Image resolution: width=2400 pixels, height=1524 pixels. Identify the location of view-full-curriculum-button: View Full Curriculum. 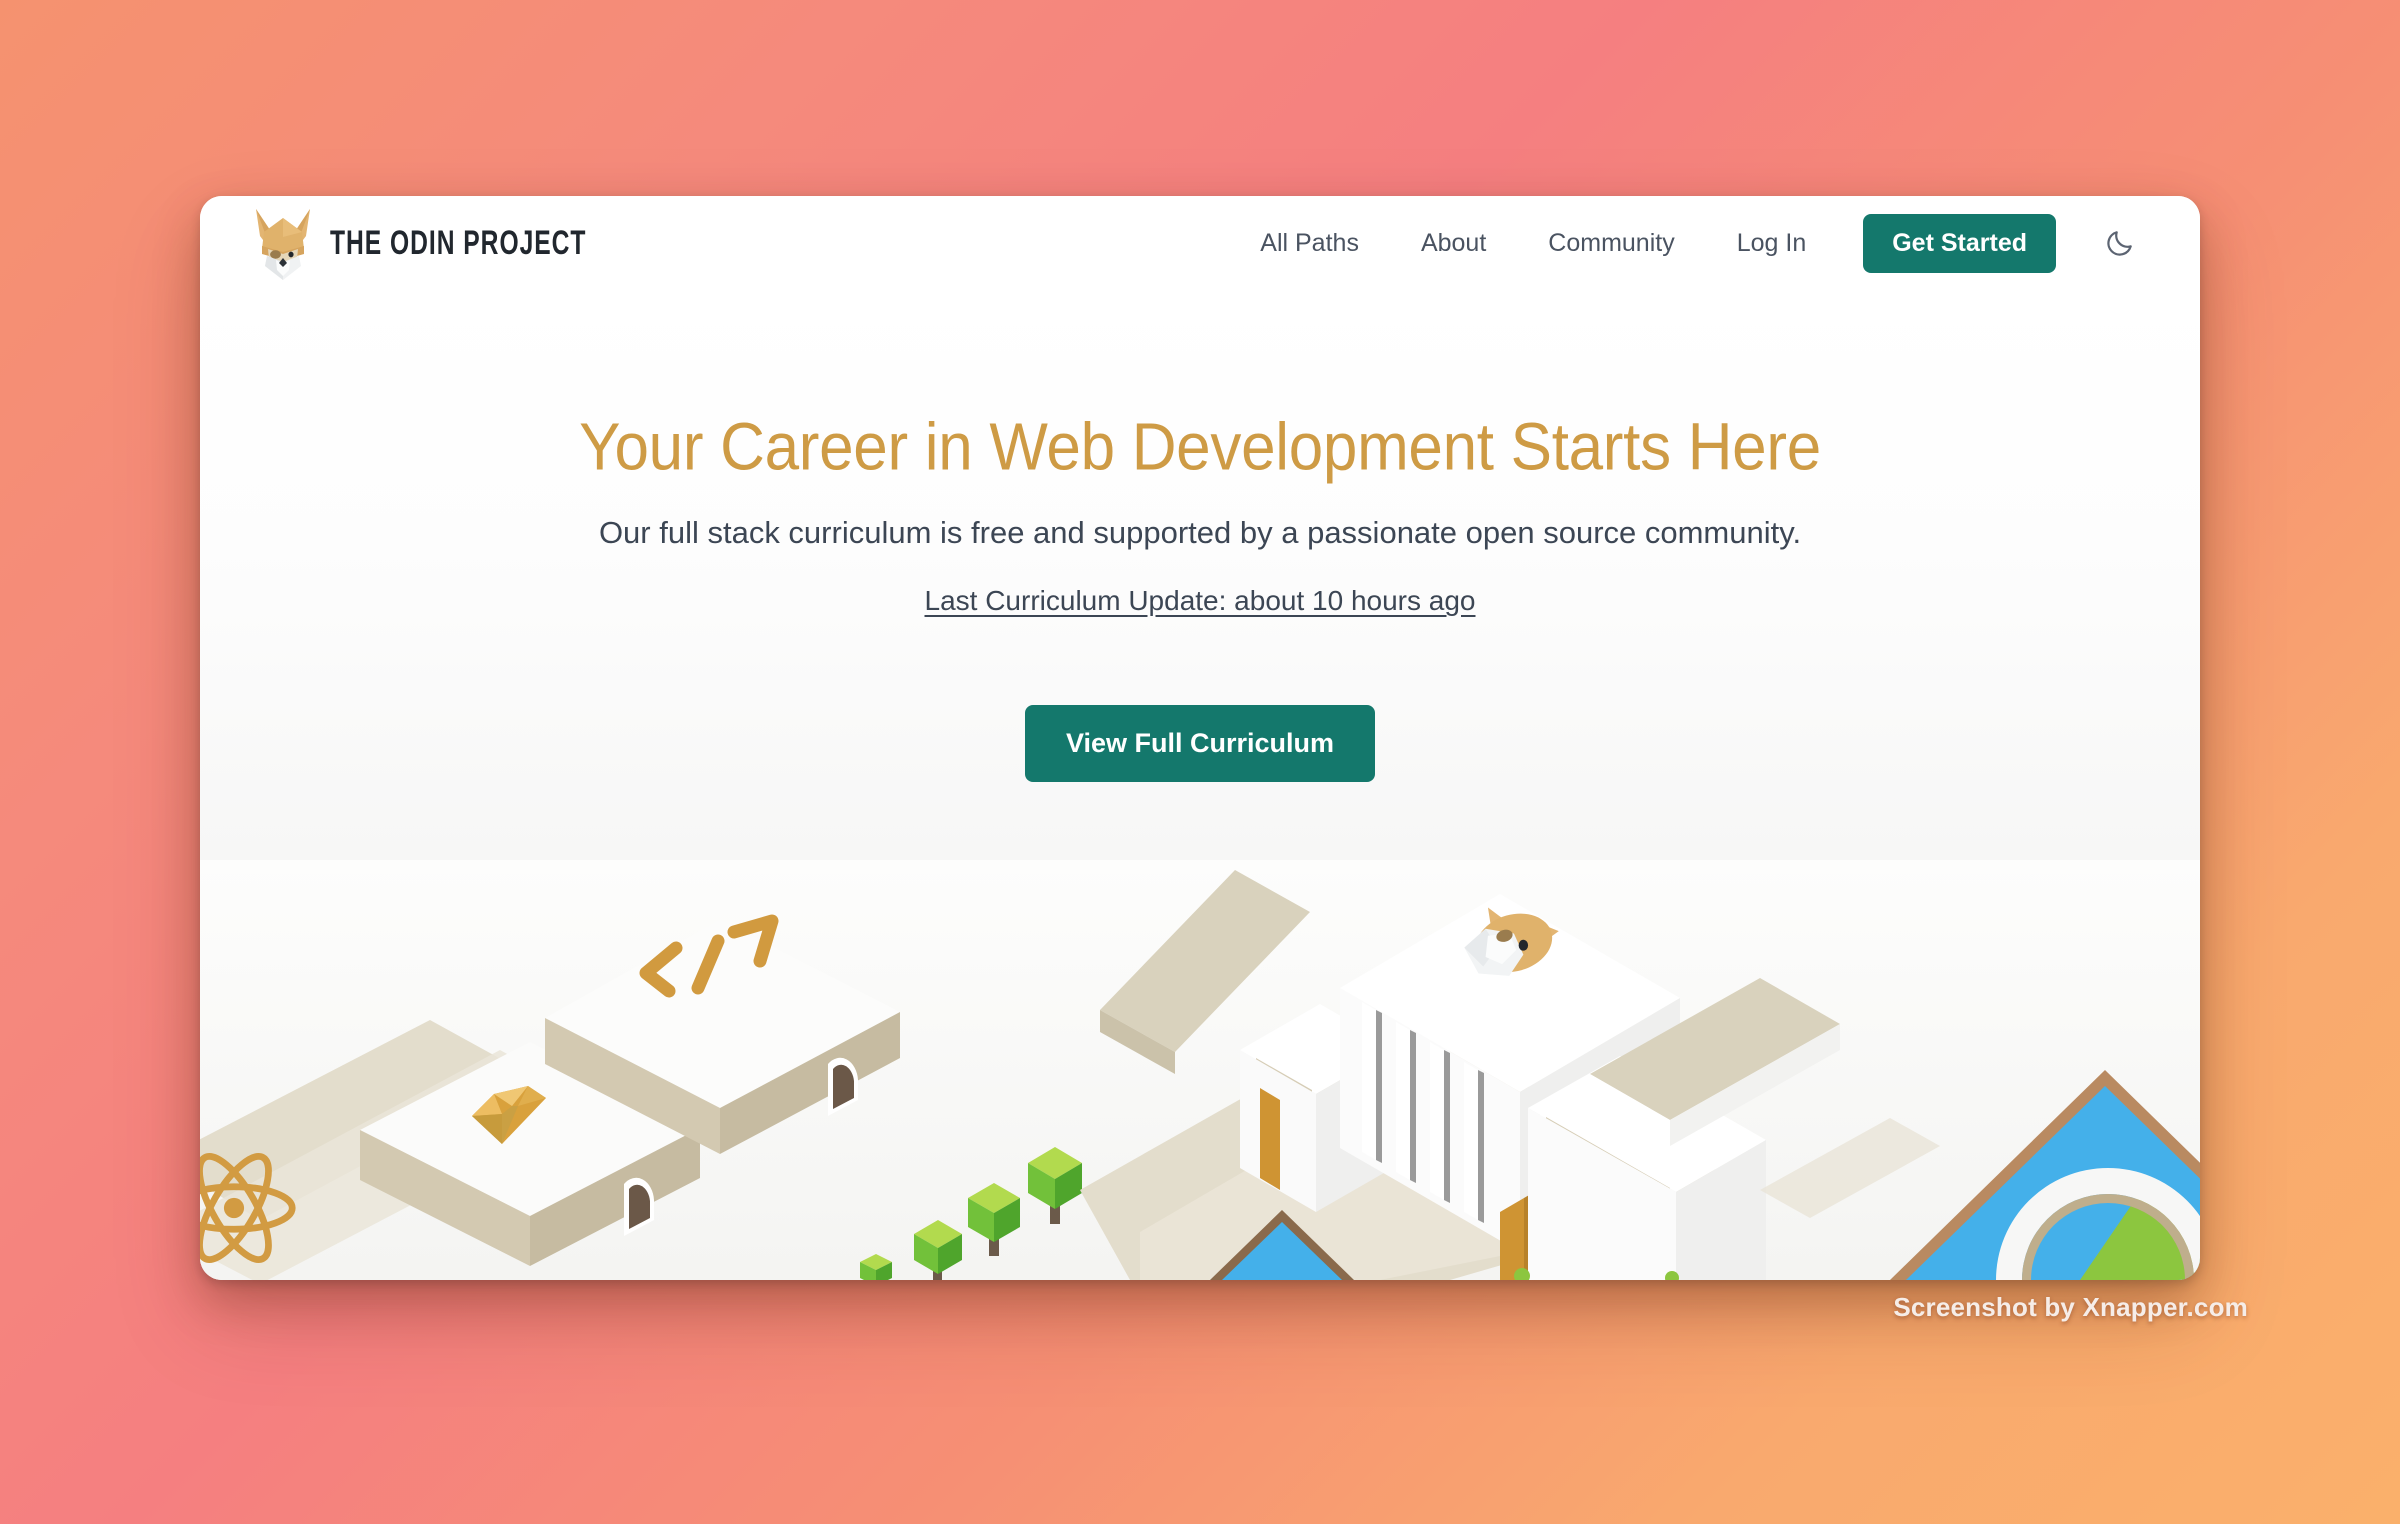
(1200, 744).